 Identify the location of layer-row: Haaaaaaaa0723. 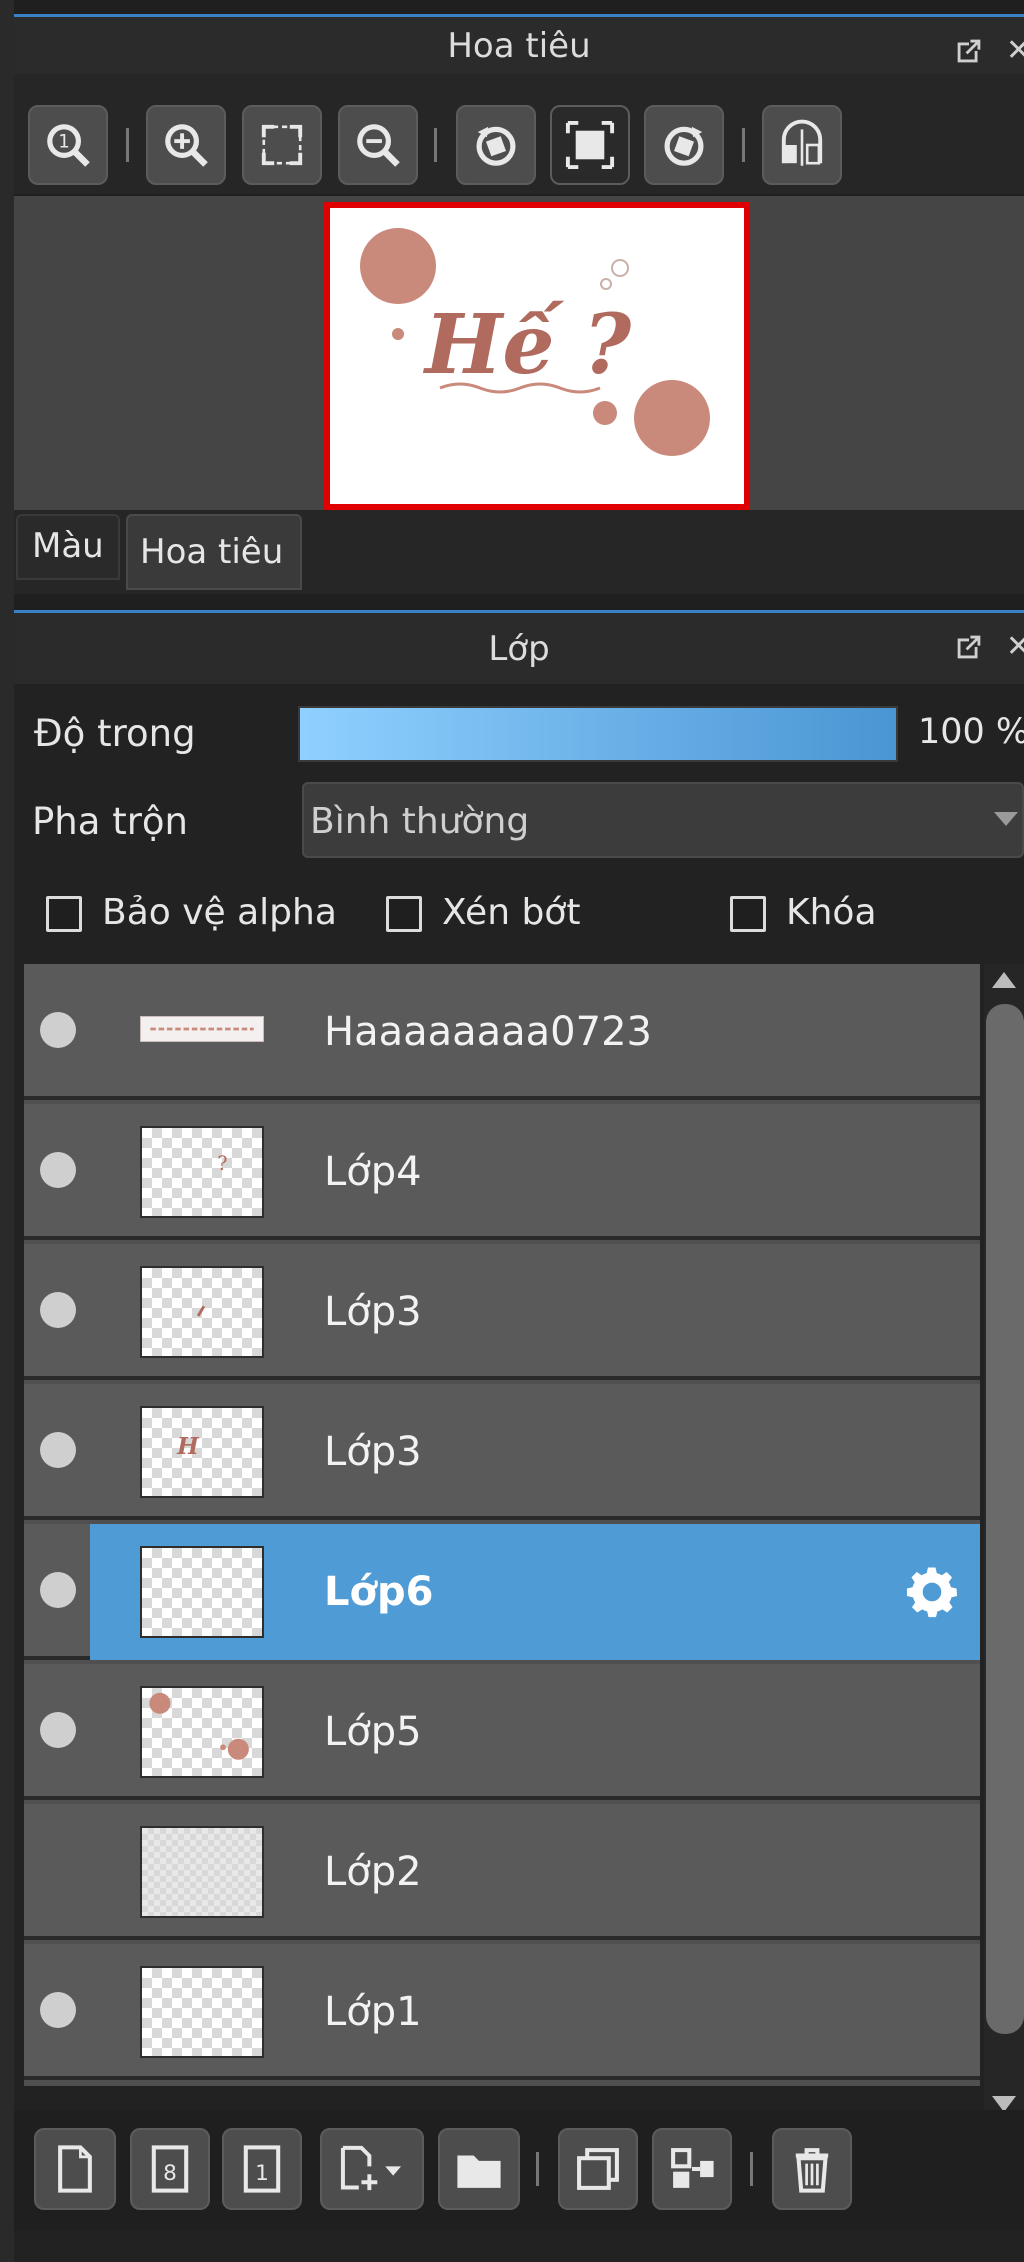
(502, 1032).